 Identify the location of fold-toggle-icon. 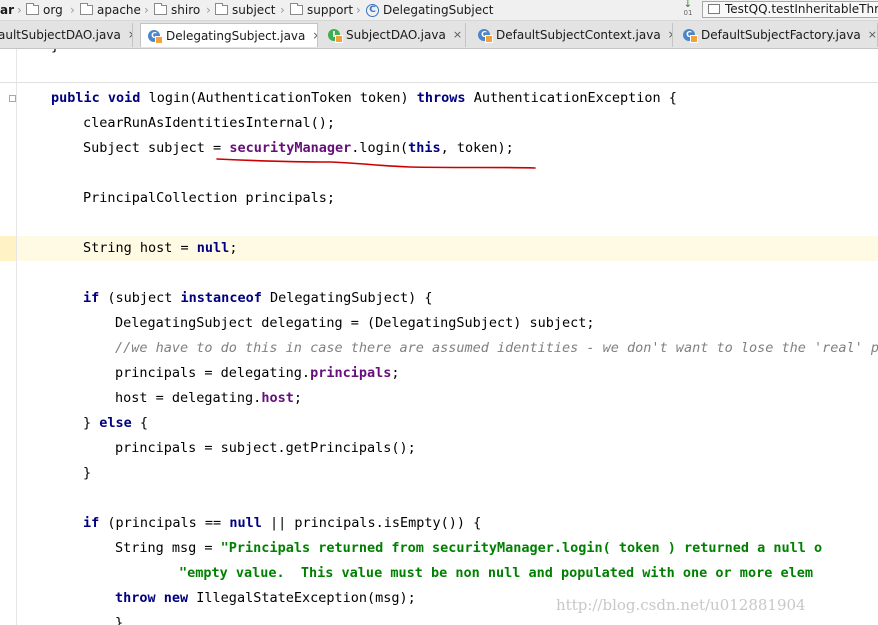
(12, 98).